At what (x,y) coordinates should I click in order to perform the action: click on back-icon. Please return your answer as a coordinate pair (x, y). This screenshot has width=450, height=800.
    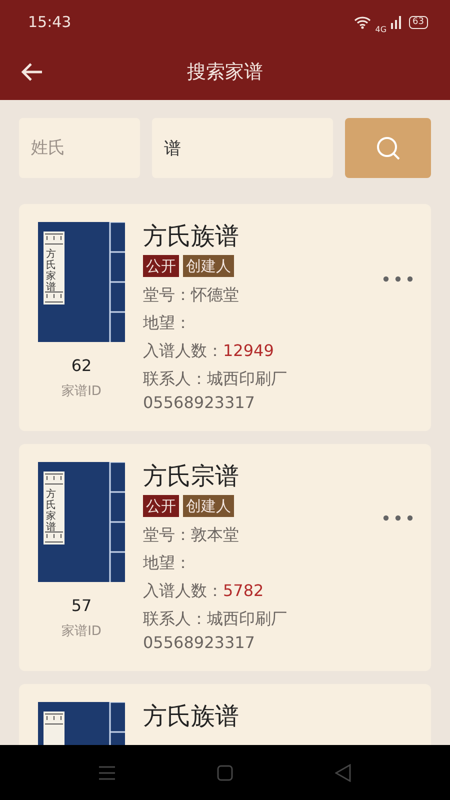
    Looking at the image, I should click on (343, 773).